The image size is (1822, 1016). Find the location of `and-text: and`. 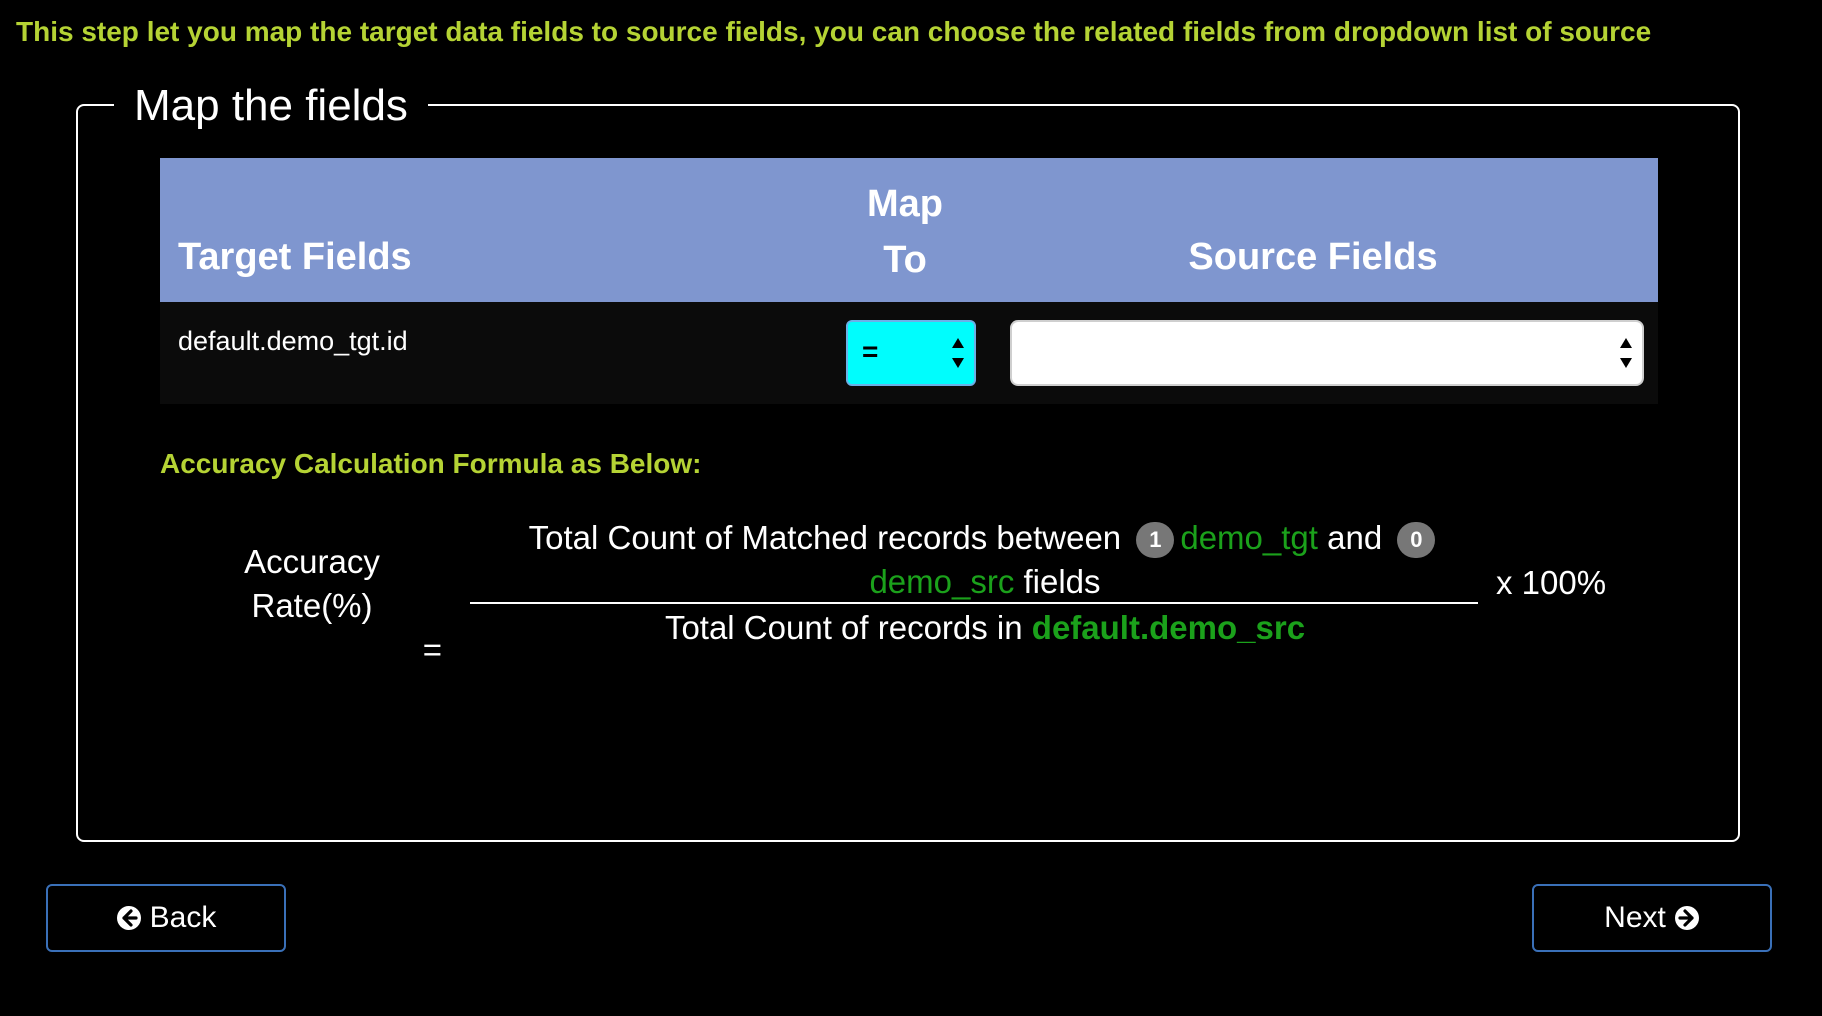

and-text: and is located at coordinates (1355, 537).